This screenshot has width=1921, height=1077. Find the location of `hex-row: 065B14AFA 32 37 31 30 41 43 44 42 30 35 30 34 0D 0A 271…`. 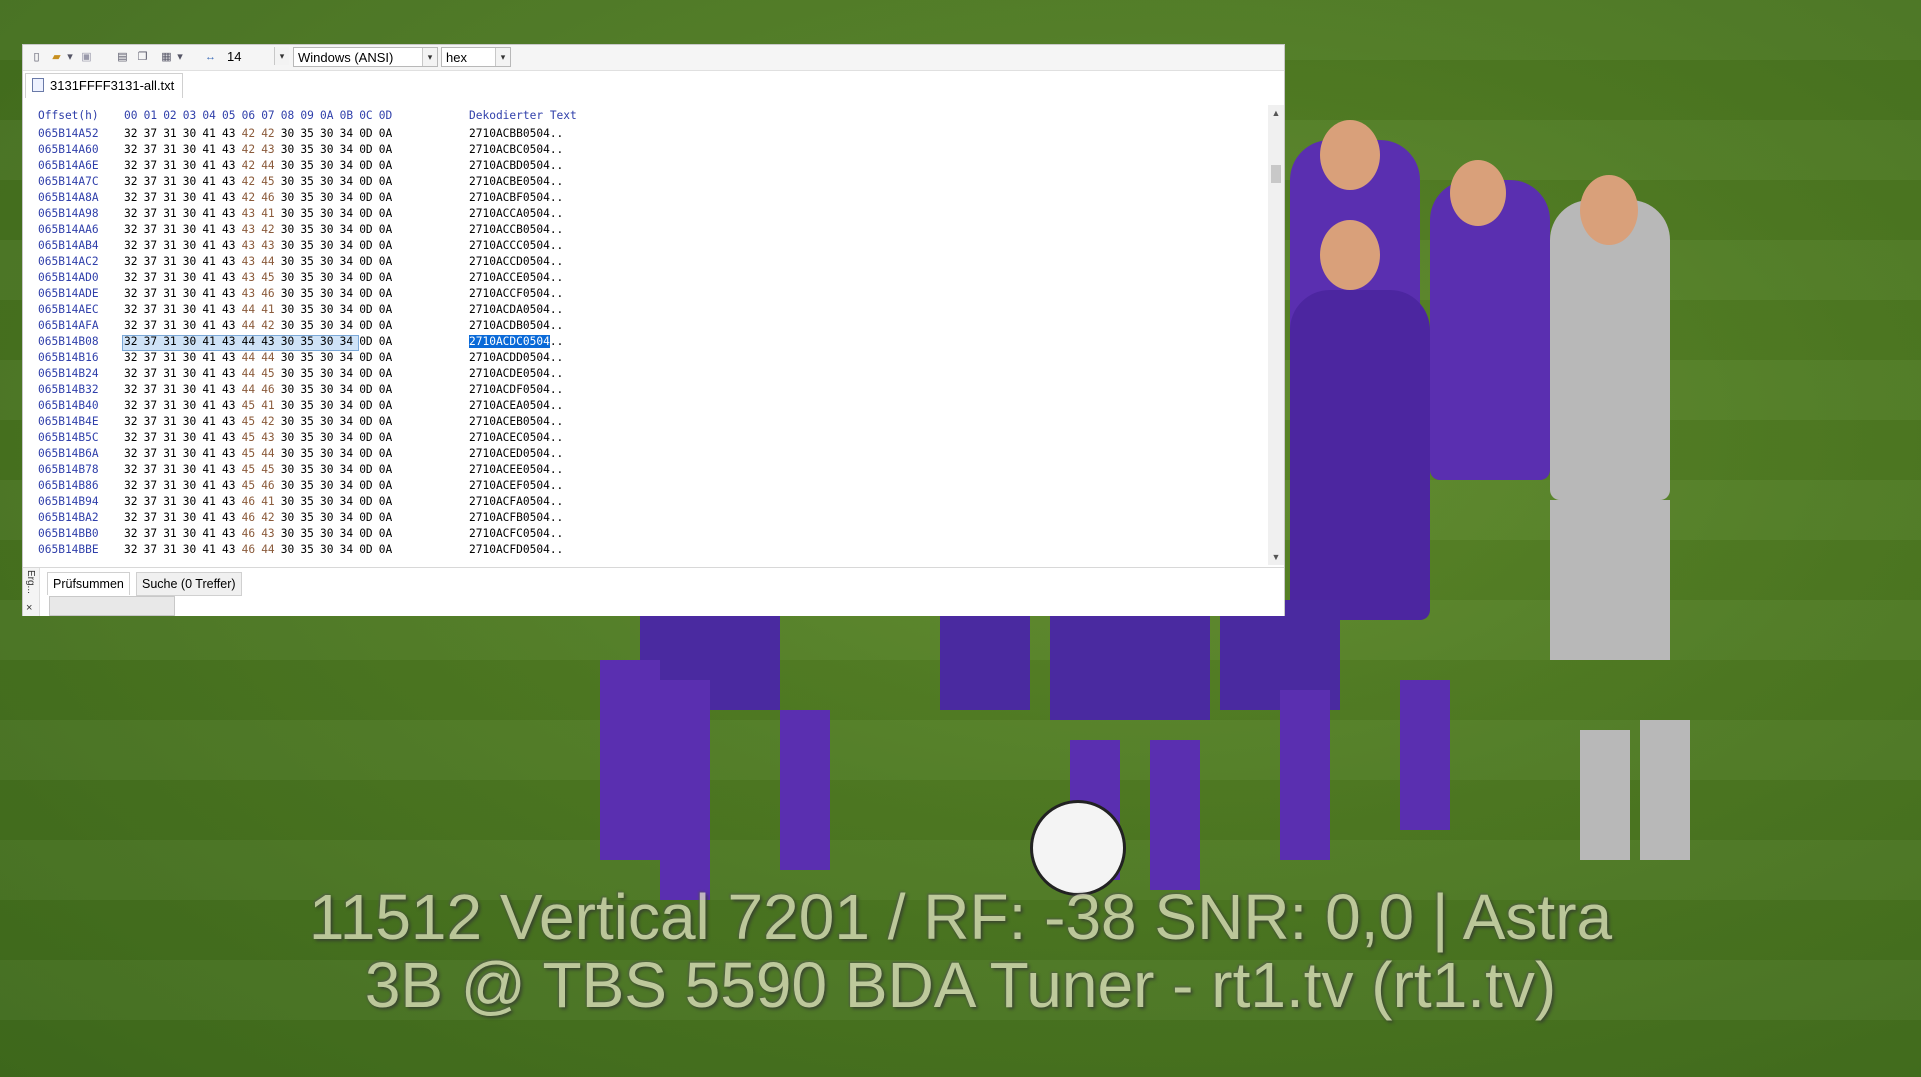

hex-row: 065B14AFA 32 37 31 30 41 43 44 42 30 35 30 34 0D 0A 271… is located at coordinates (638, 327).